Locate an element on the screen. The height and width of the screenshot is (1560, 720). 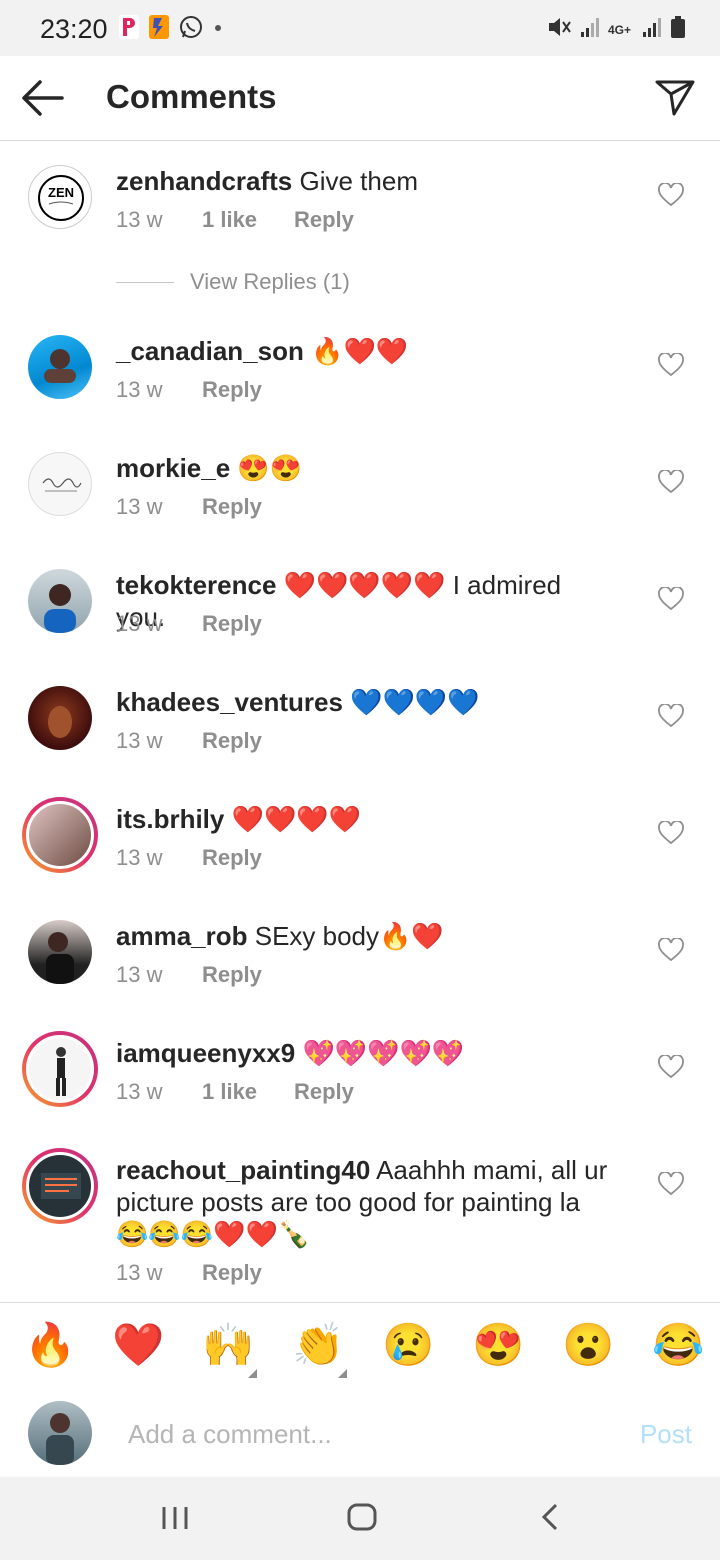
recent-apps-icon is located at coordinates (175, 1518).